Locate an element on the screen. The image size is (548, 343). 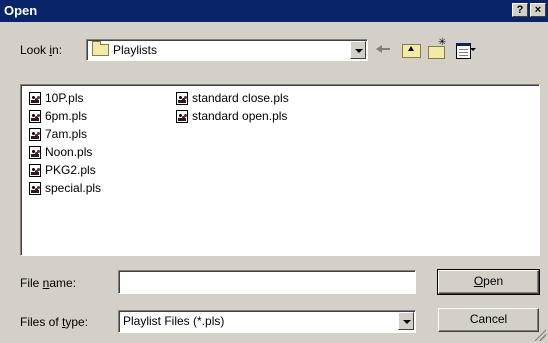
resize-grip-icon is located at coordinates (540, 335).